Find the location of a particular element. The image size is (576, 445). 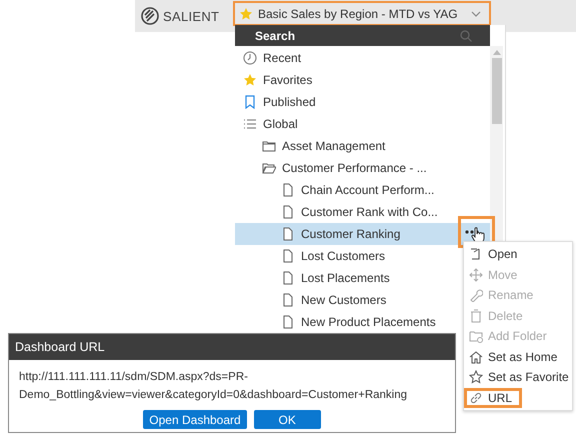

dialog-title: Dashboard URL is located at coordinates (232, 347).